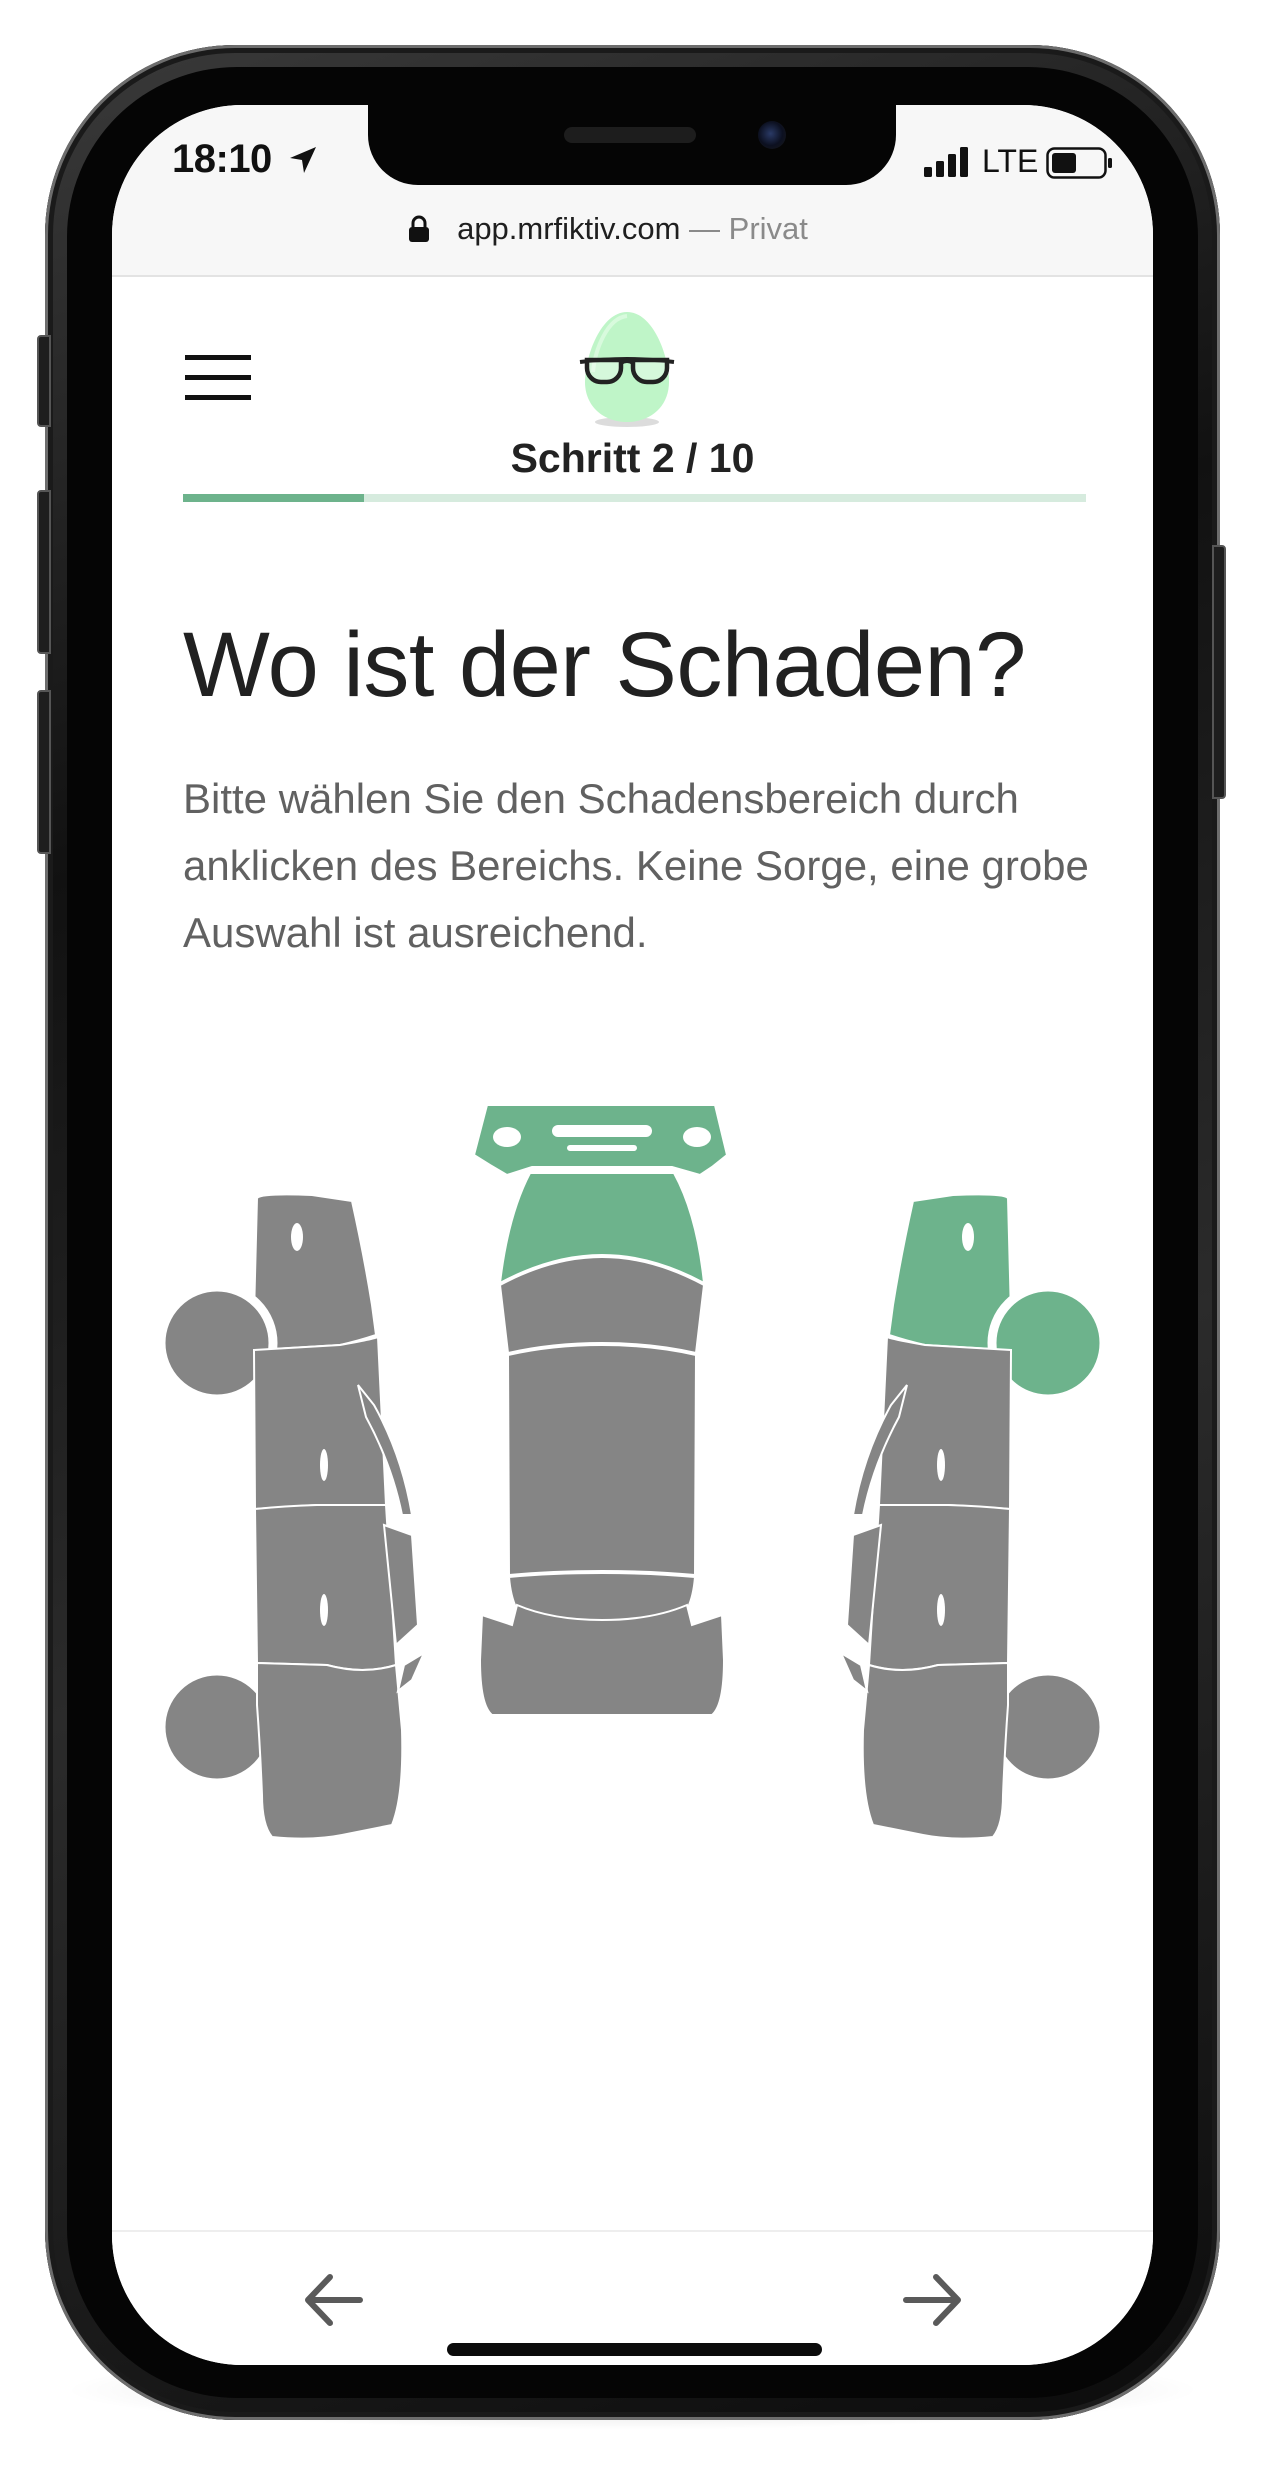 This screenshot has height=2470, width=1265. Describe the element at coordinates (604, 665) in the screenshot. I see `page-title: Wo ist der Schaden?` at that location.